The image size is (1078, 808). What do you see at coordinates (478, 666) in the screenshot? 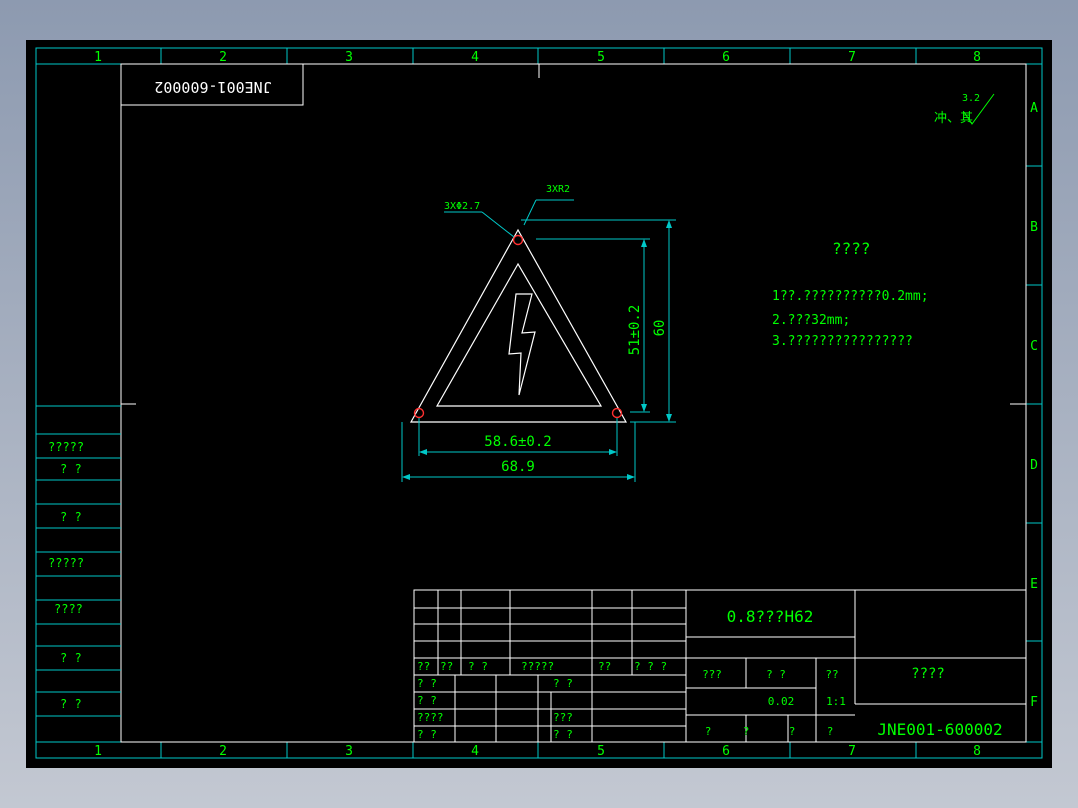
I see `title-header-3: ? ?` at bounding box center [478, 666].